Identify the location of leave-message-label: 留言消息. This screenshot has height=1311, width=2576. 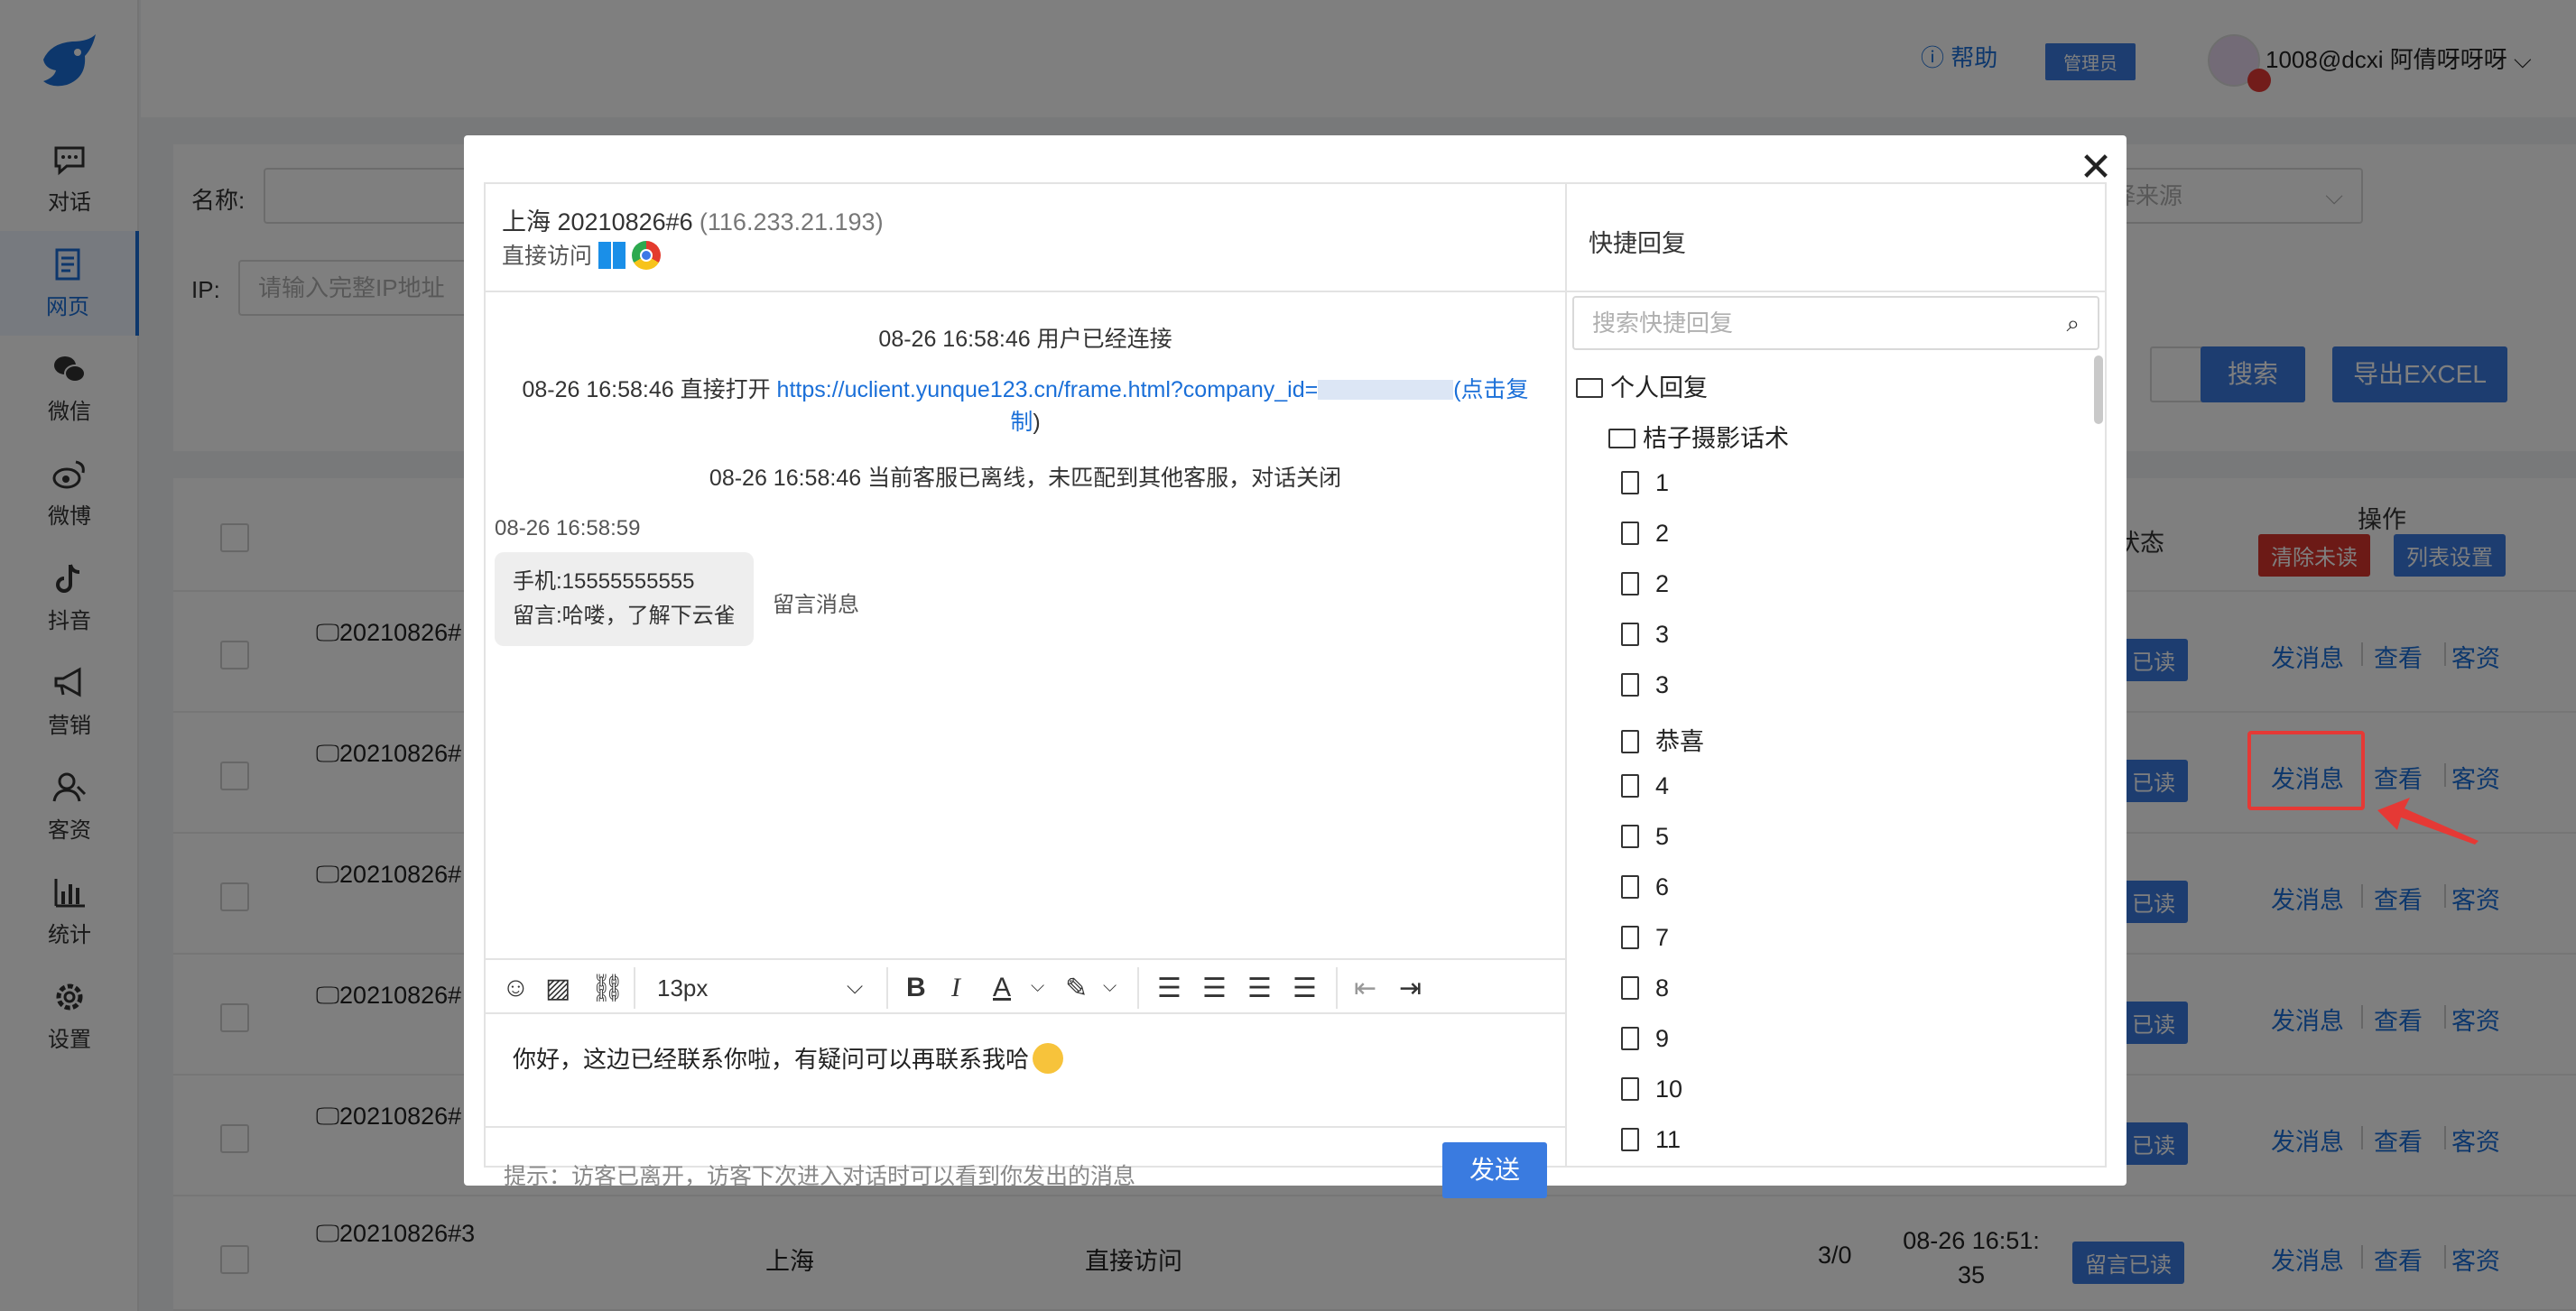
(816, 605).